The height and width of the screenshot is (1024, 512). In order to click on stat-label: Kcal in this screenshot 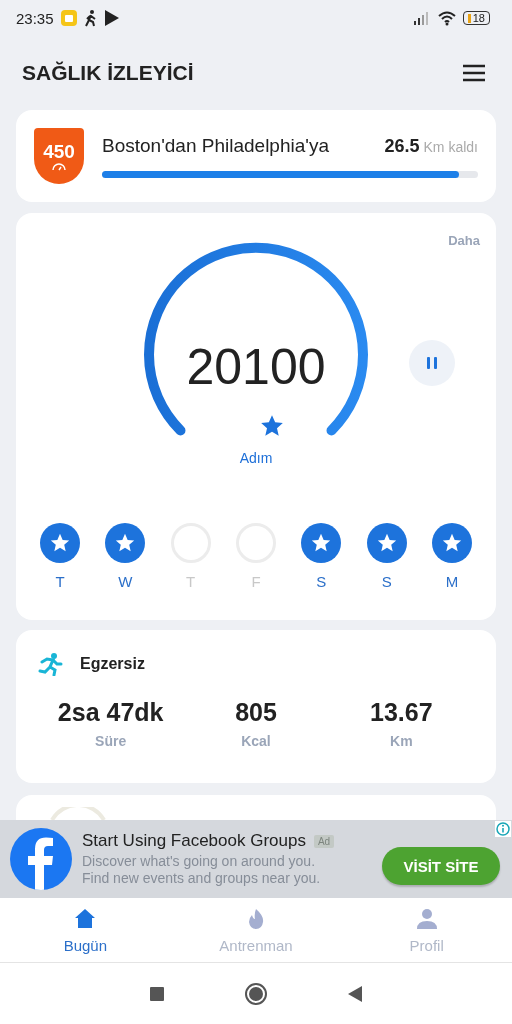, I will do `click(256, 741)`.